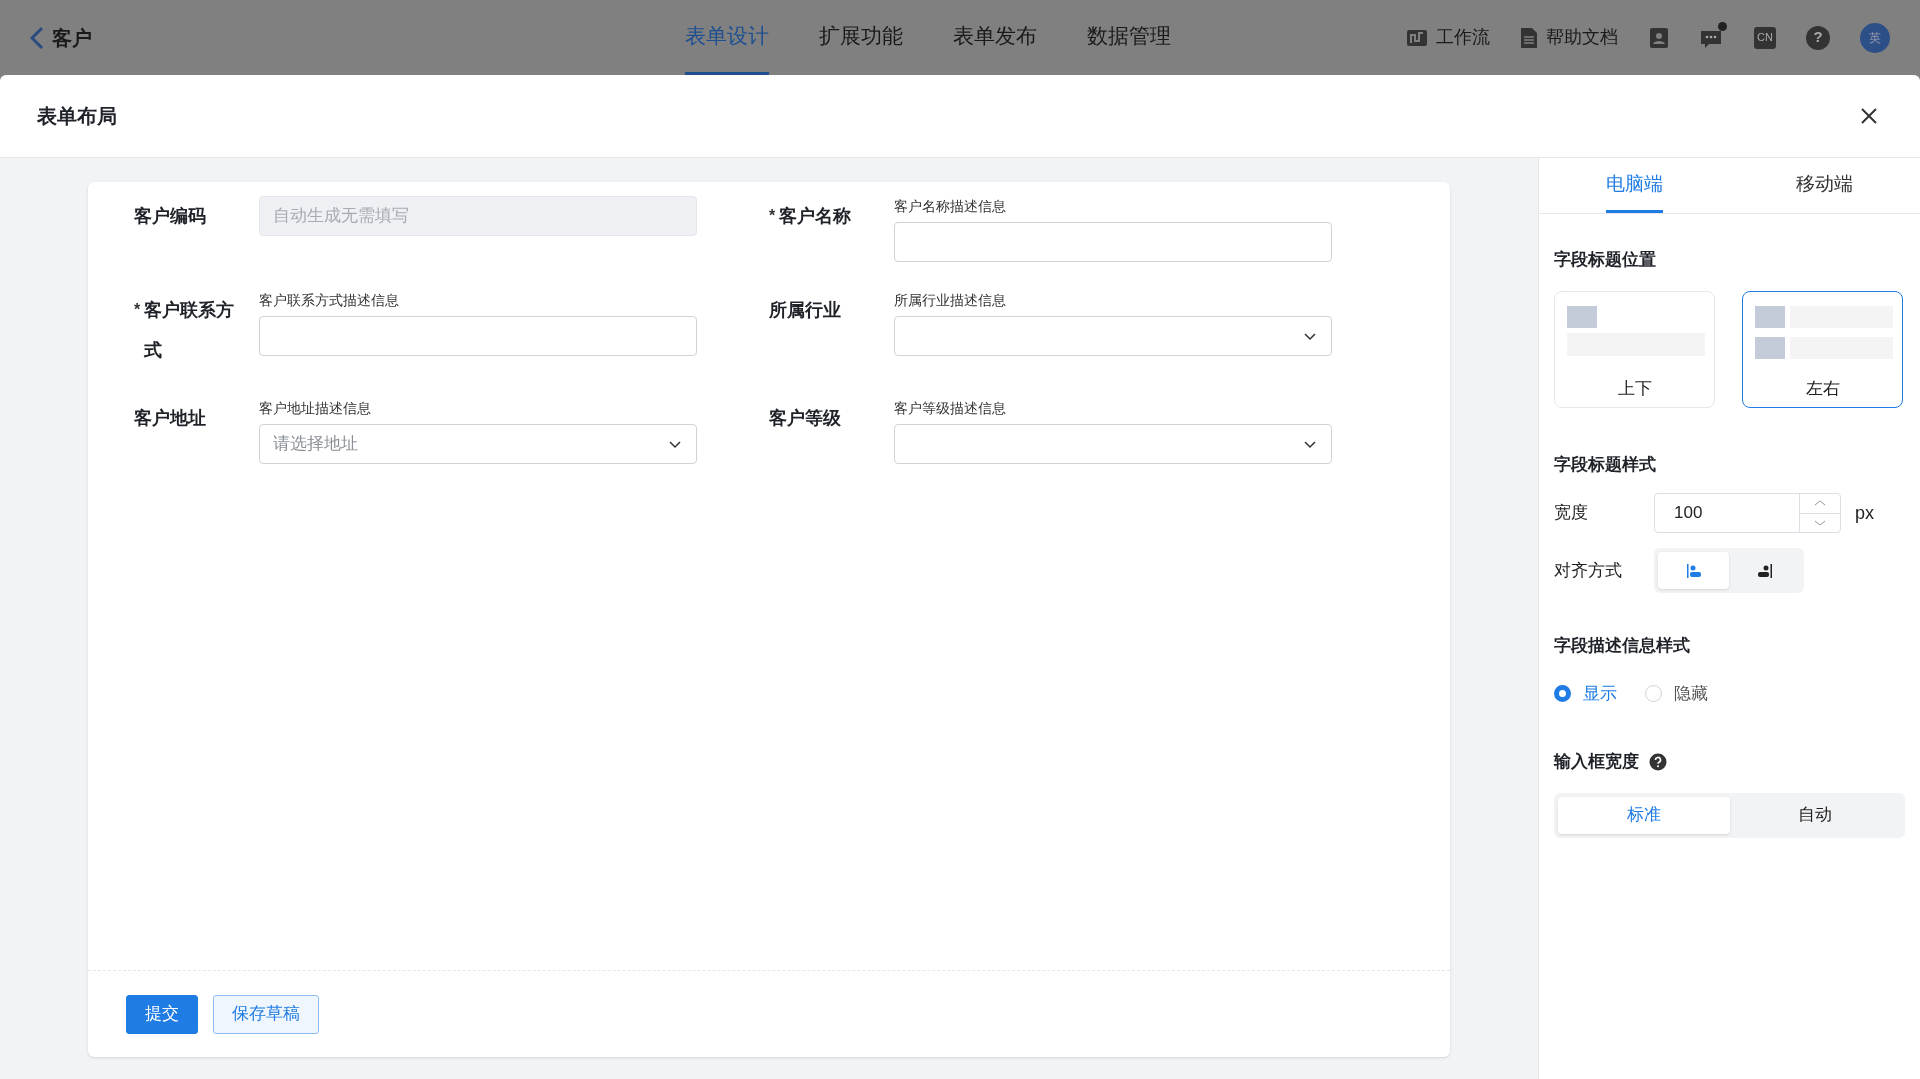 The image size is (1920, 1079). What do you see at coordinates (1747, 513) in the screenshot?
I see `number-input: 100` at bounding box center [1747, 513].